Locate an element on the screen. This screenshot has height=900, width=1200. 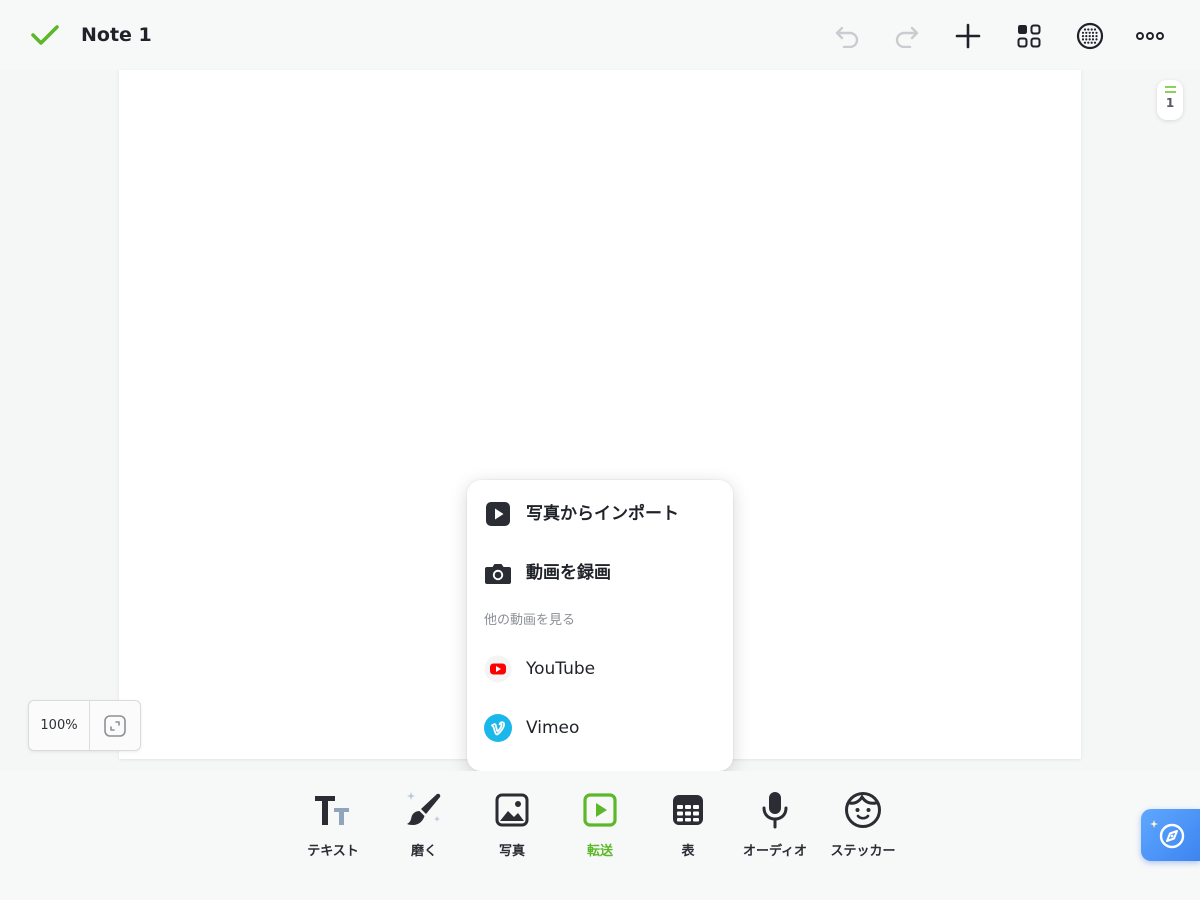
top-bar: Note 1 is located at coordinates (600, 35).